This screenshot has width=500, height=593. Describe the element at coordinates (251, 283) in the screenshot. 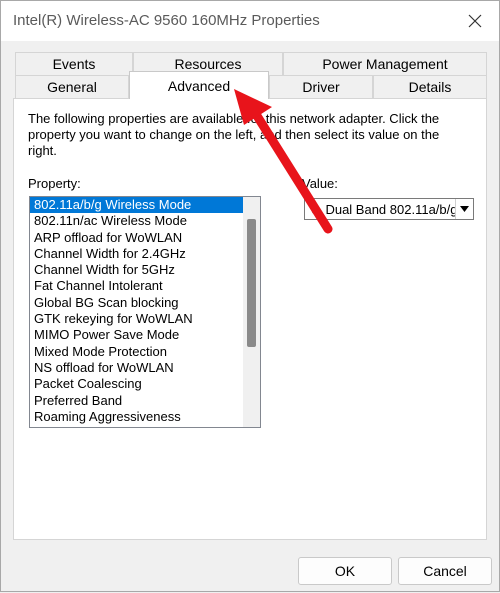

I see `scrollbar-thumb` at that location.